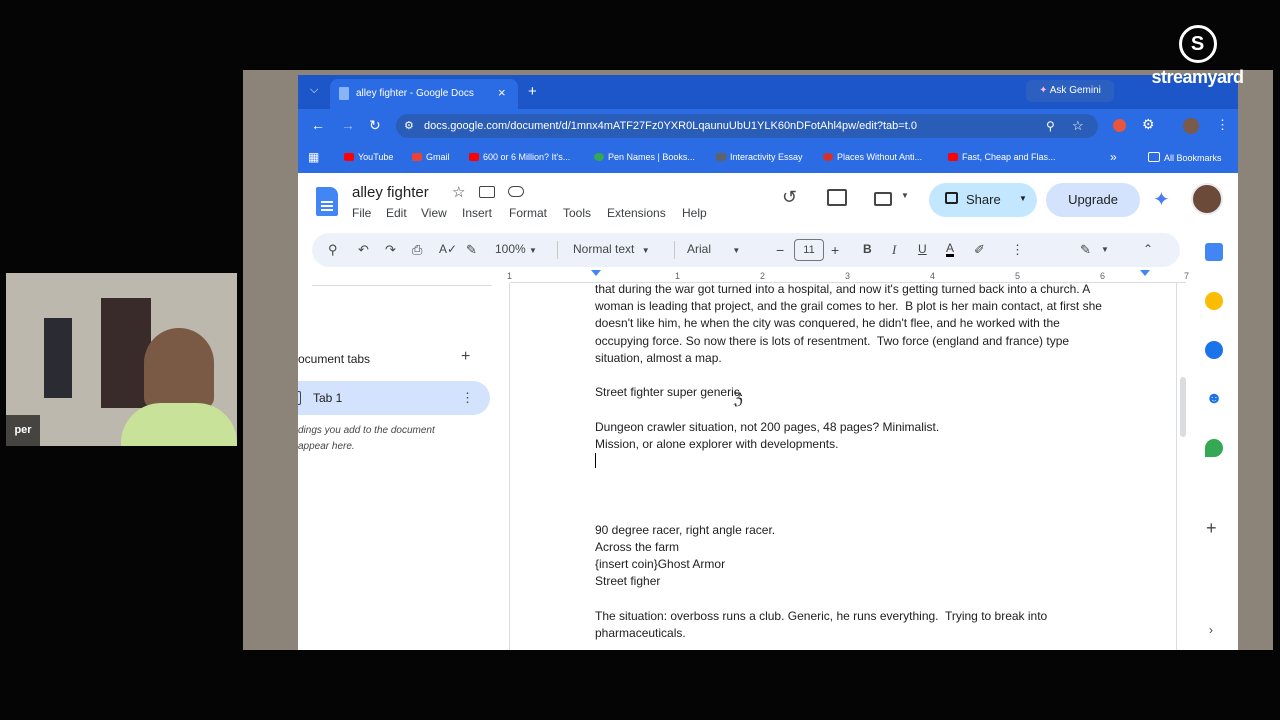 This screenshot has width=1280, height=720. I want to click on close-tab-icon: ×, so click(502, 92).